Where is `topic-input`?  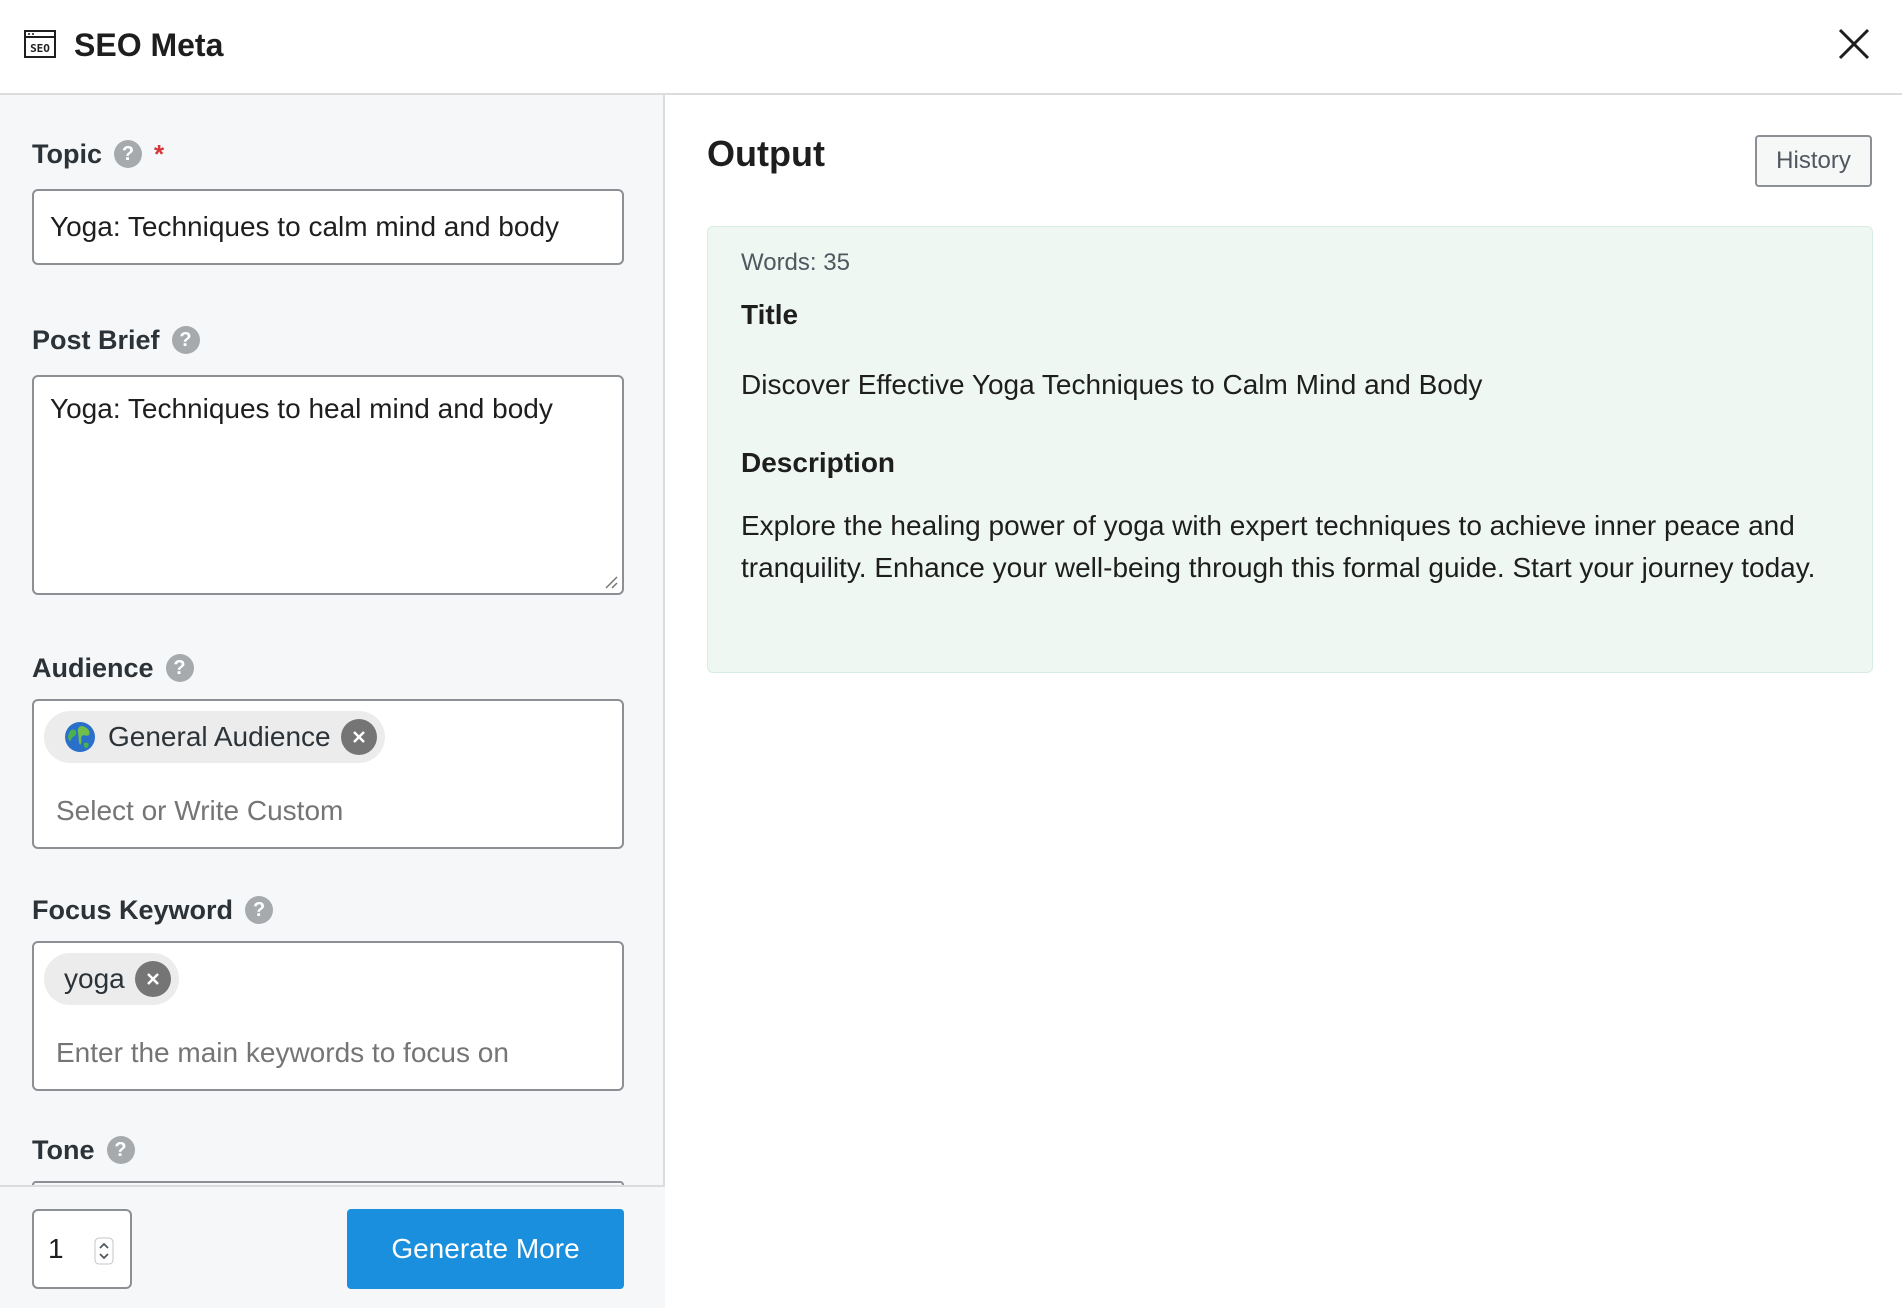 topic-input is located at coordinates (328, 227).